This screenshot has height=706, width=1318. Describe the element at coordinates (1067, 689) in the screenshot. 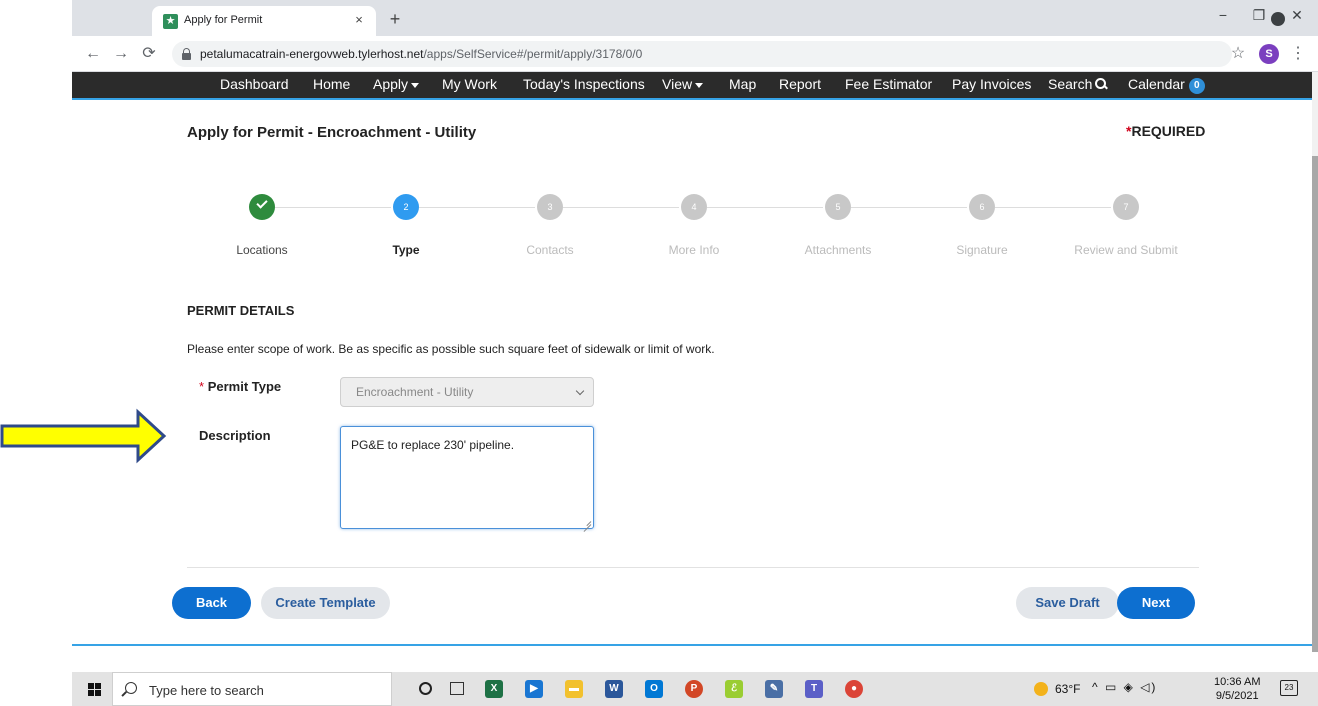

I see `taskbar-temperature: 63°F` at that location.